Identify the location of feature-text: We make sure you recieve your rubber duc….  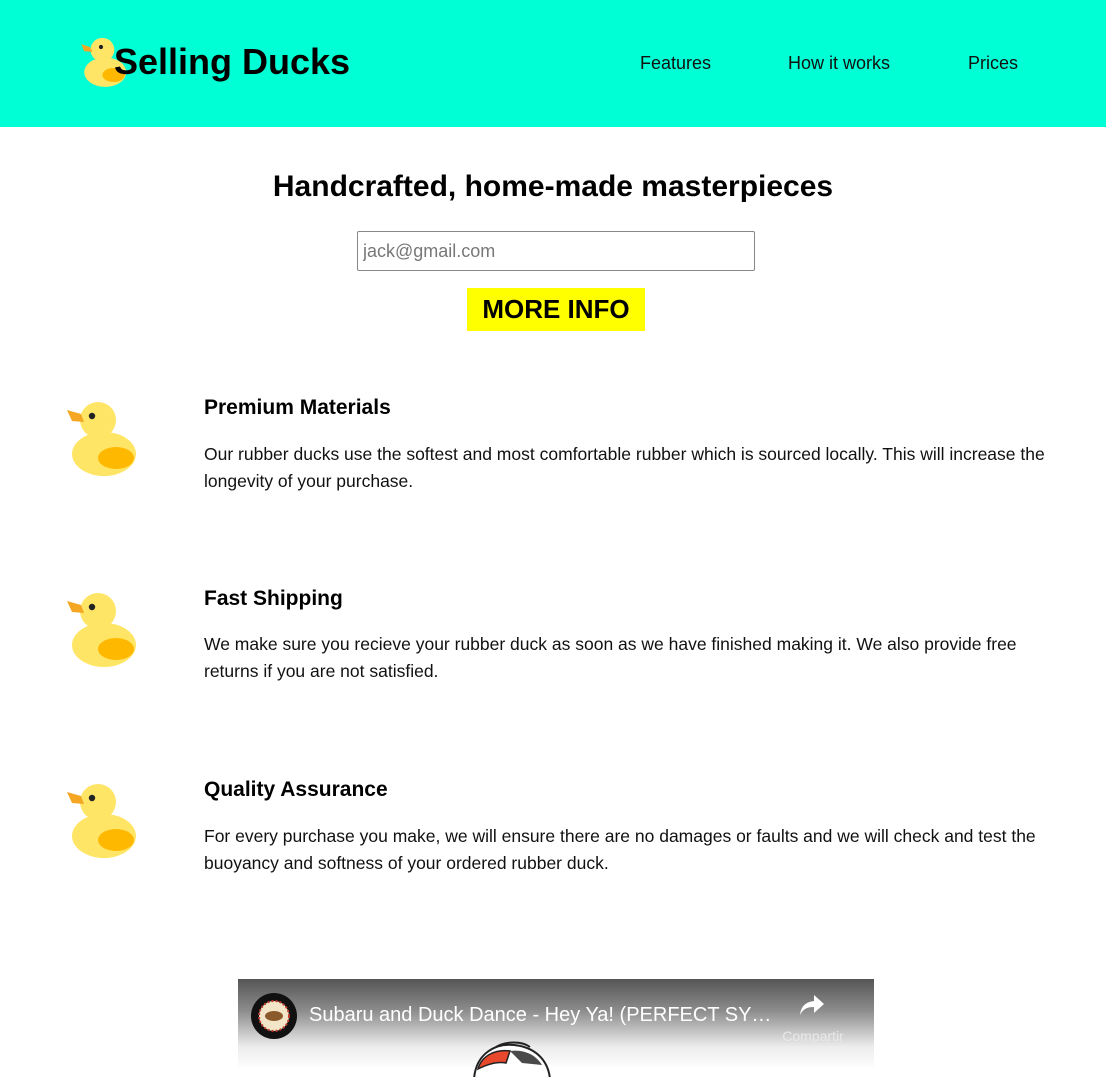
(610, 657).